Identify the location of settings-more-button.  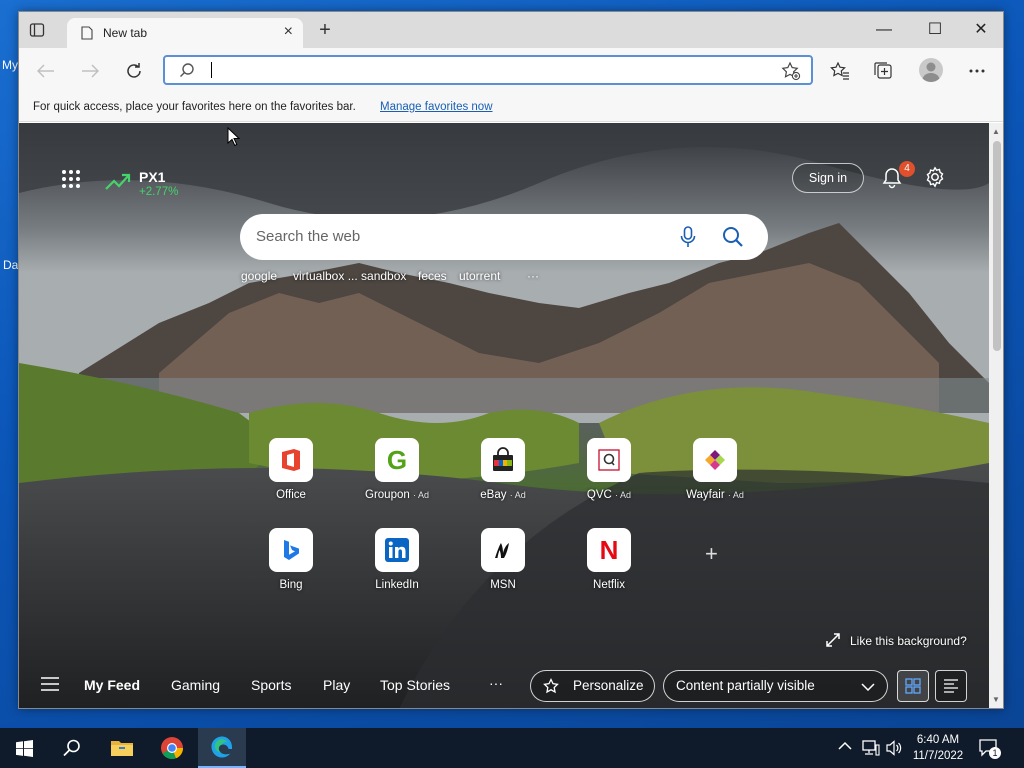
(977, 71).